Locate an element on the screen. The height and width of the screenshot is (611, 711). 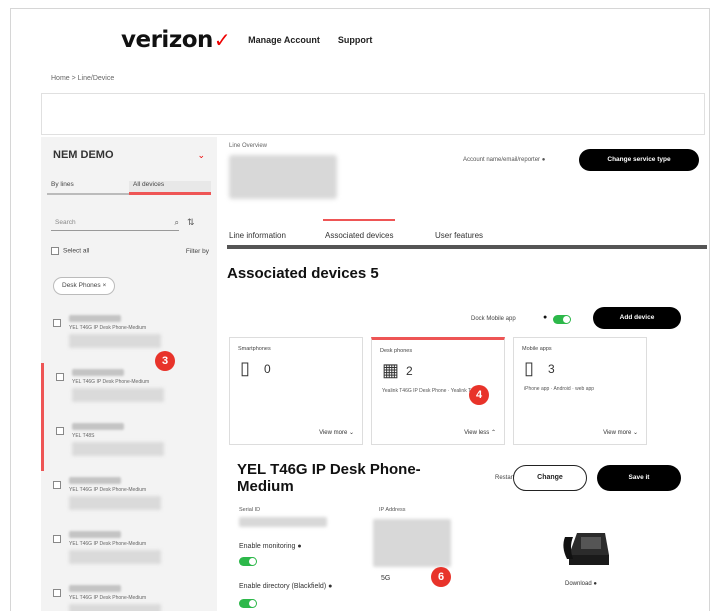
tab-line-information: Line information is located at coordinates (257, 235).